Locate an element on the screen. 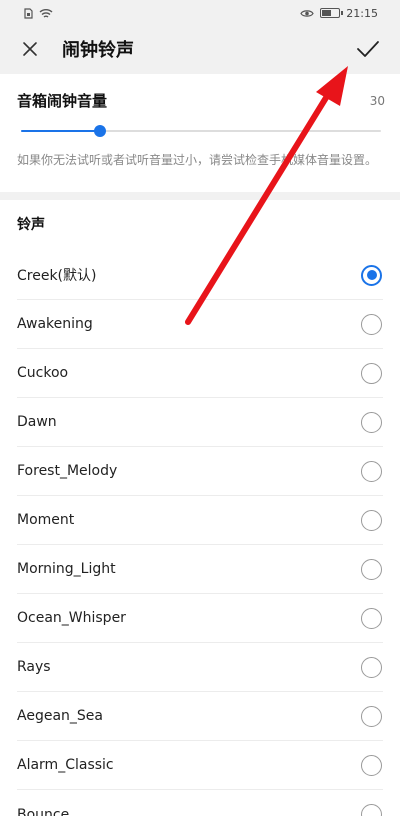 Image resolution: width=400 pixels, height=816 pixels. ringtone-name: Bounce is located at coordinates (43, 811).